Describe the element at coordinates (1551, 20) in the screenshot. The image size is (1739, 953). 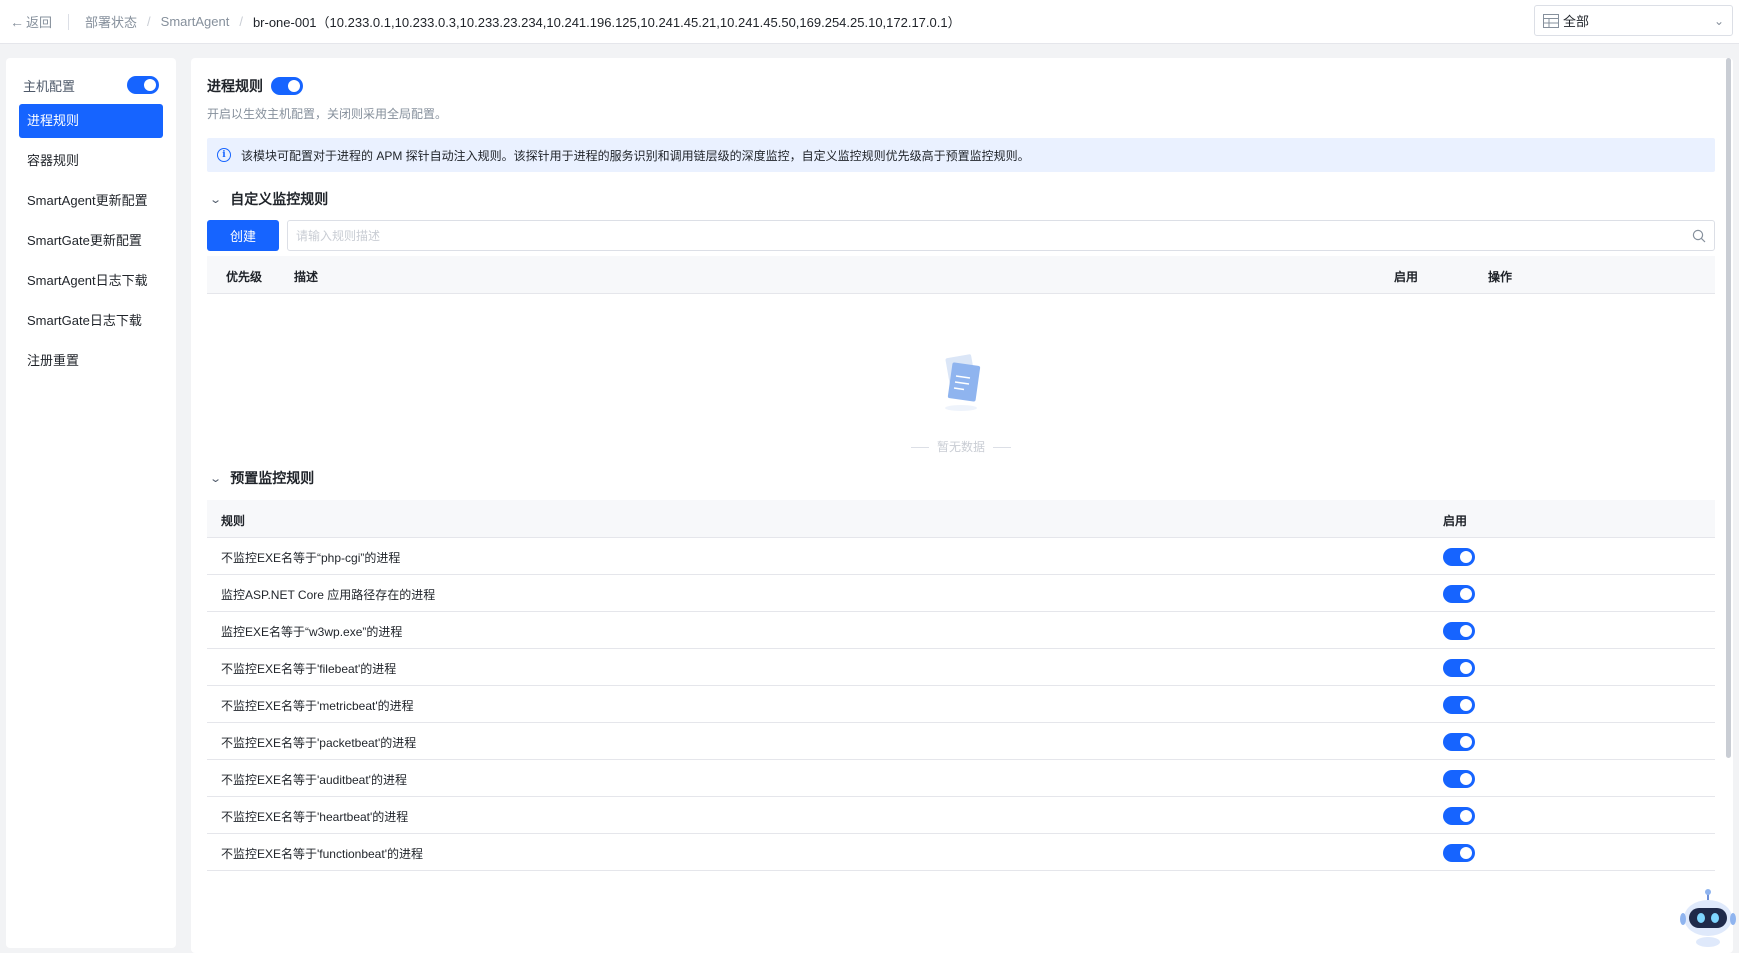
I see `table-icon` at that location.